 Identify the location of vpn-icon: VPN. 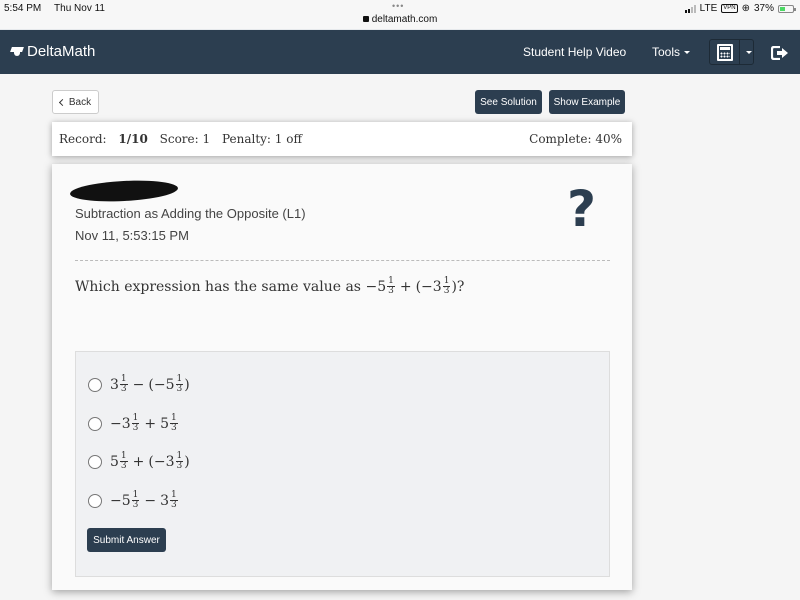
(729, 8).